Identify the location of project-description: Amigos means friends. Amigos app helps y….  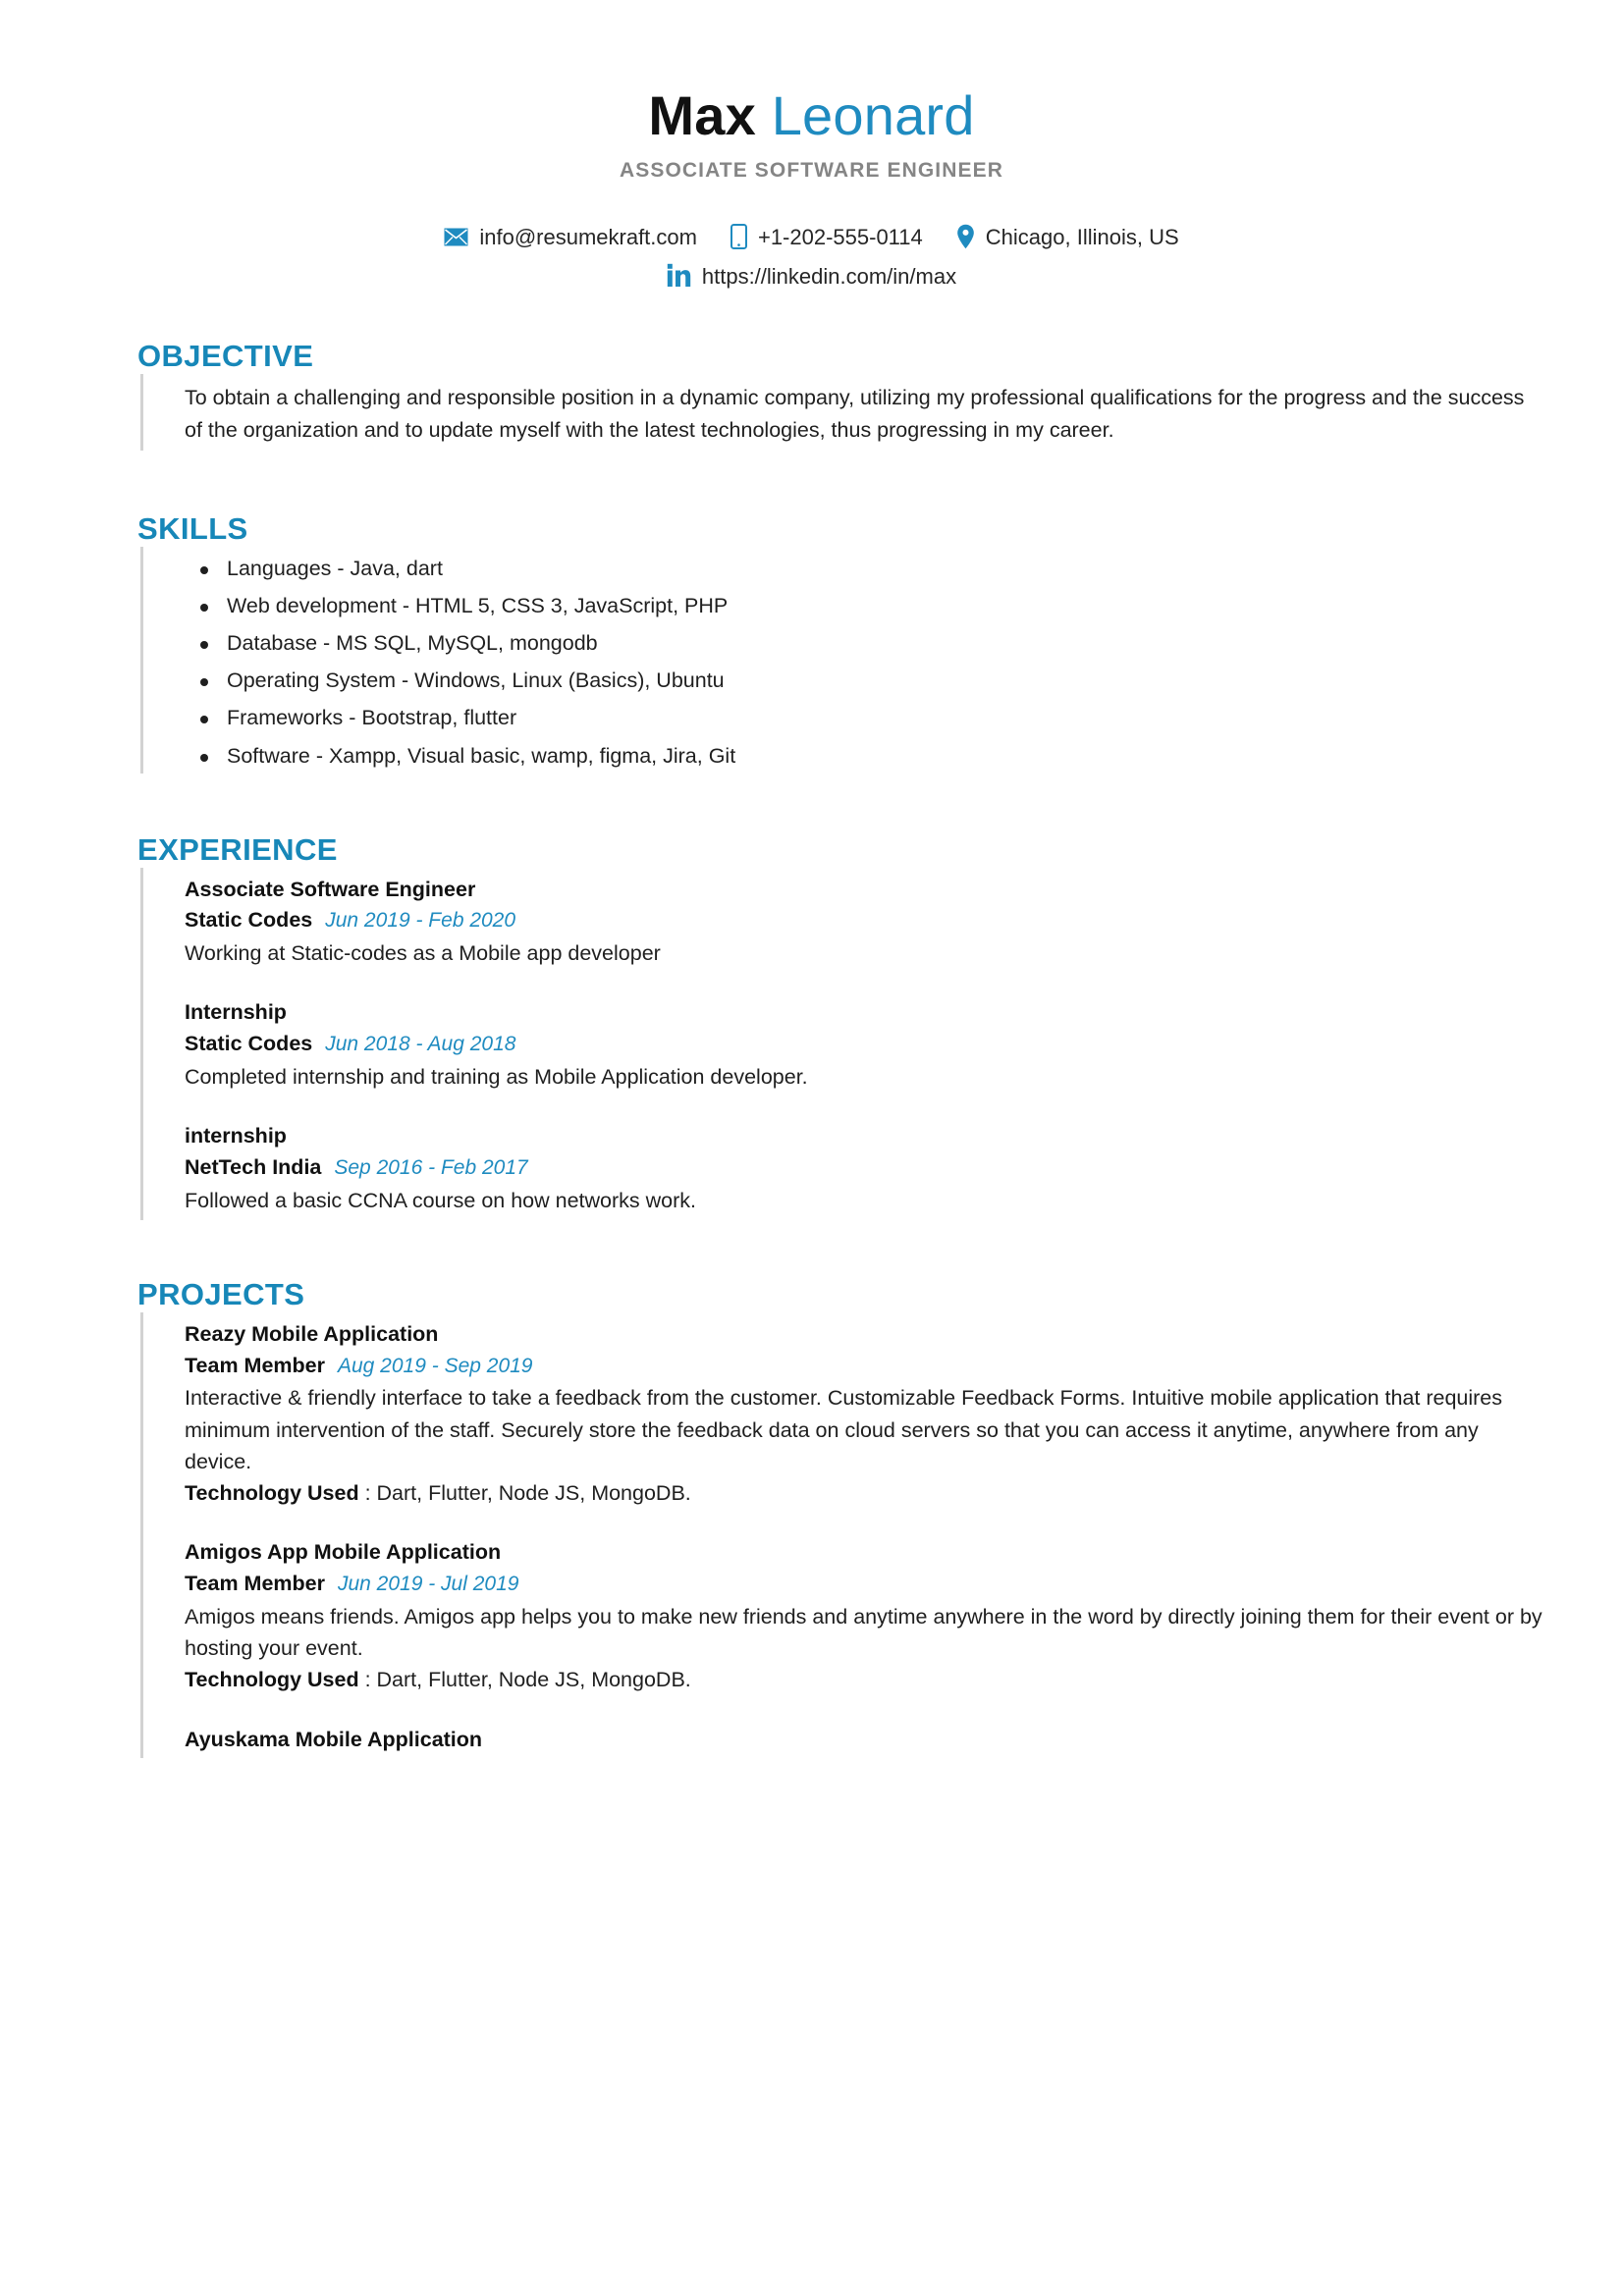
(863, 1632).